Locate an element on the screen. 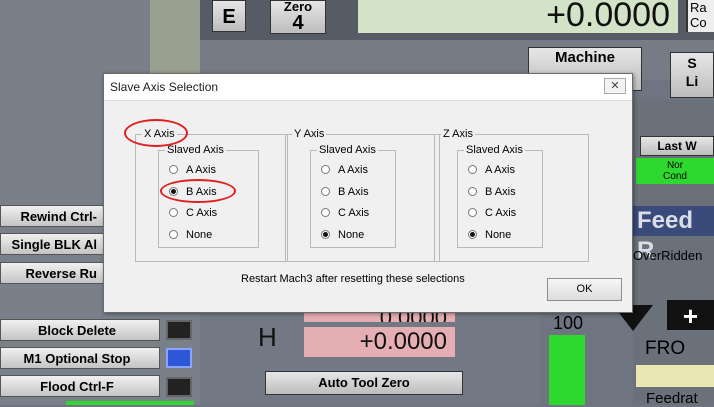 This screenshot has width=714, height=407. cond-label: Cond is located at coordinates (675, 176).